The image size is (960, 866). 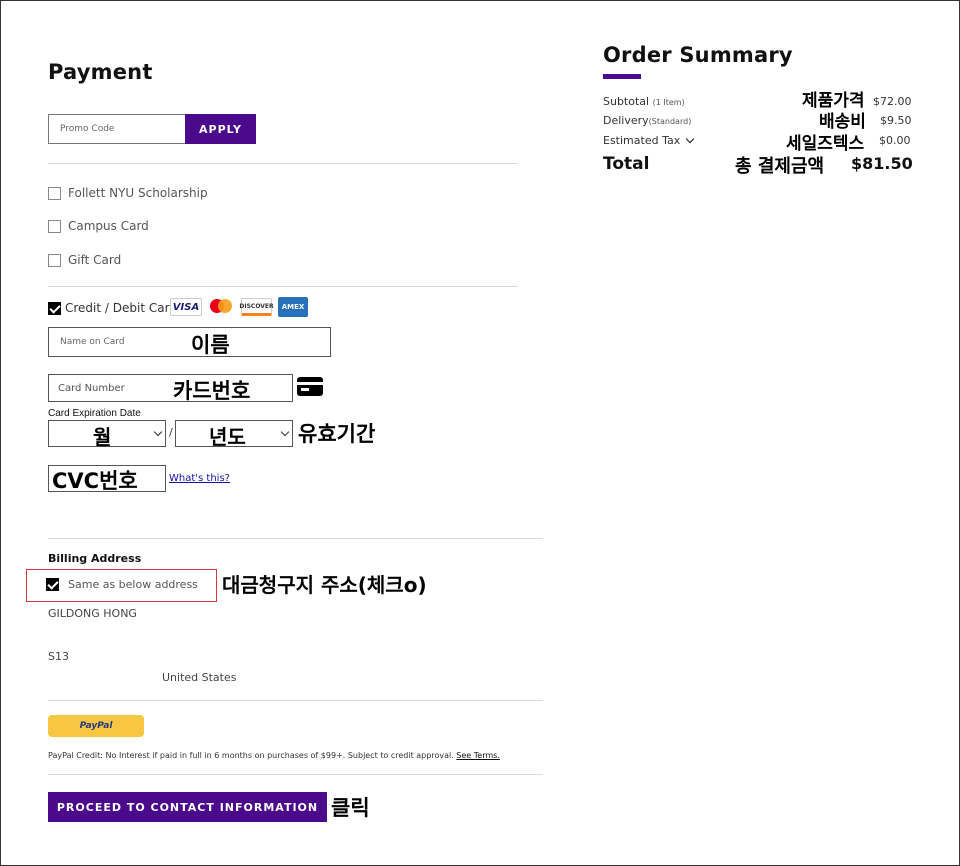 I want to click on cvc-input: CVC번호, so click(x=107, y=479).